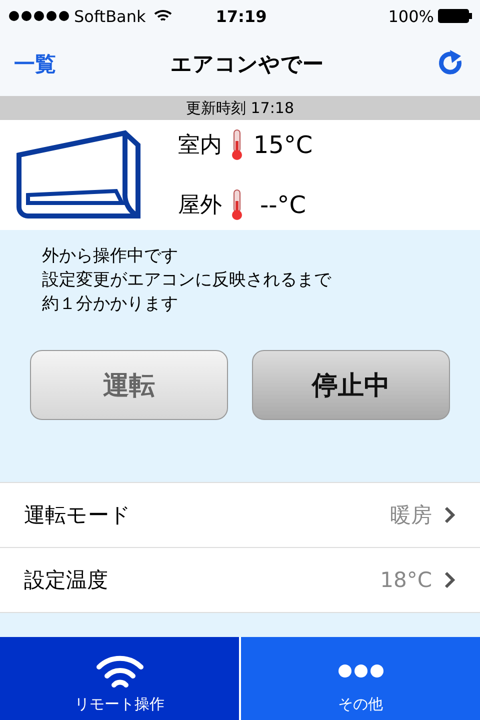 Image resolution: width=480 pixels, height=720 pixels. I want to click on update-time: 更新時刻 17:18, so click(240, 108).